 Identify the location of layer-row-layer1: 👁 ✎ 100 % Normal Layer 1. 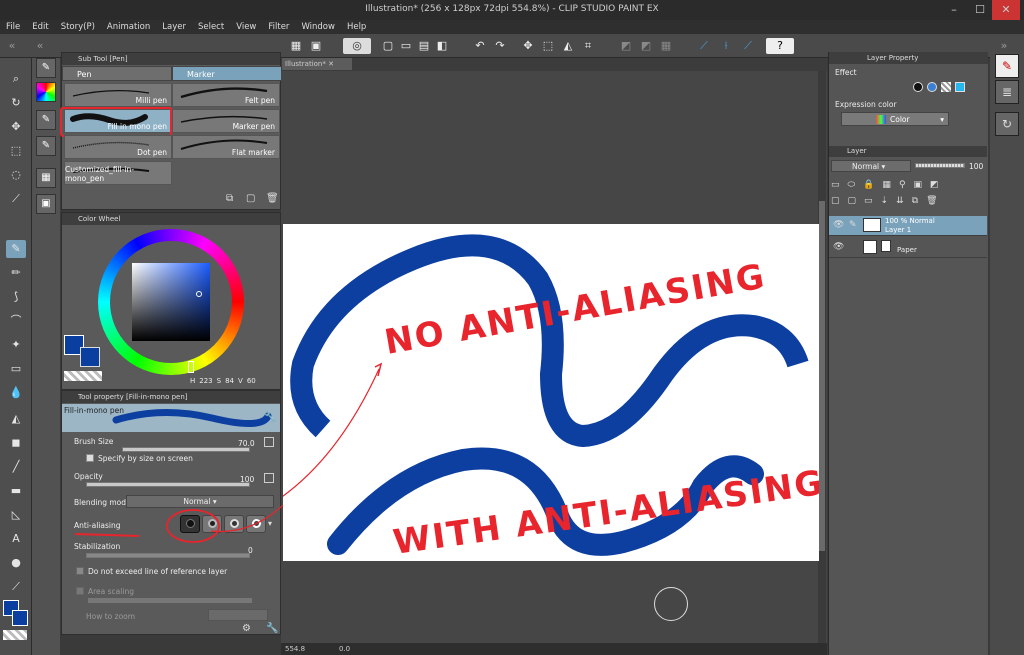
(908, 226).